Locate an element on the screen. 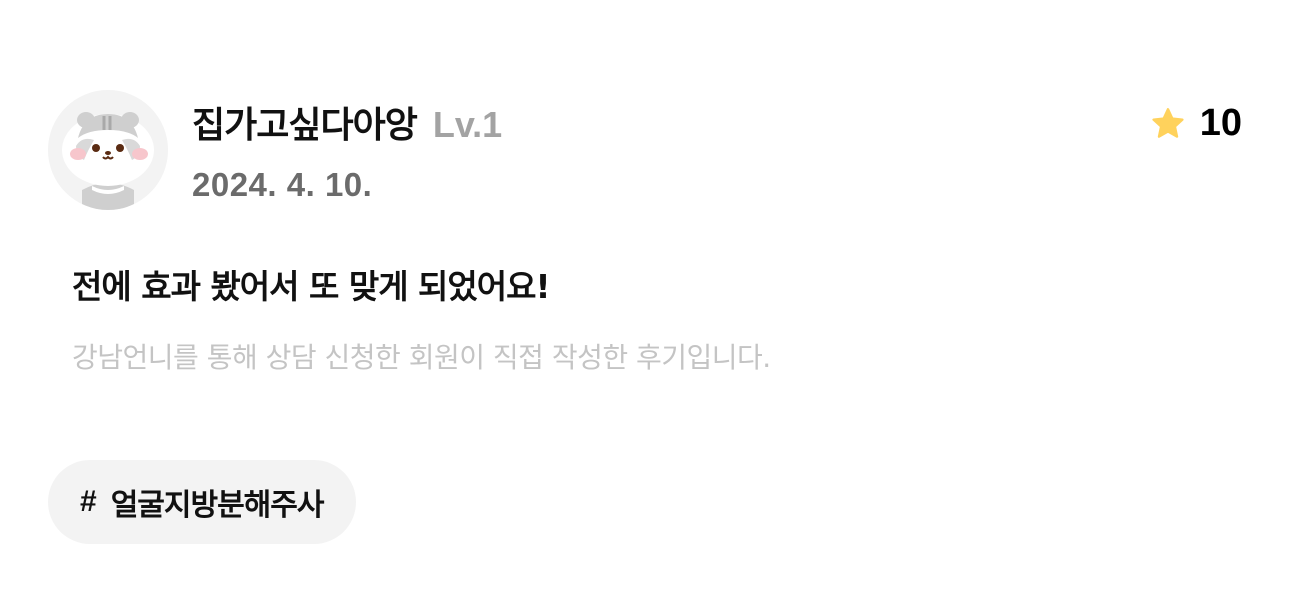 Image resolution: width=1290 pixels, height=609 pixels. name-row: 집가고싶다아앙 Lv.1 is located at coordinates (347, 121).